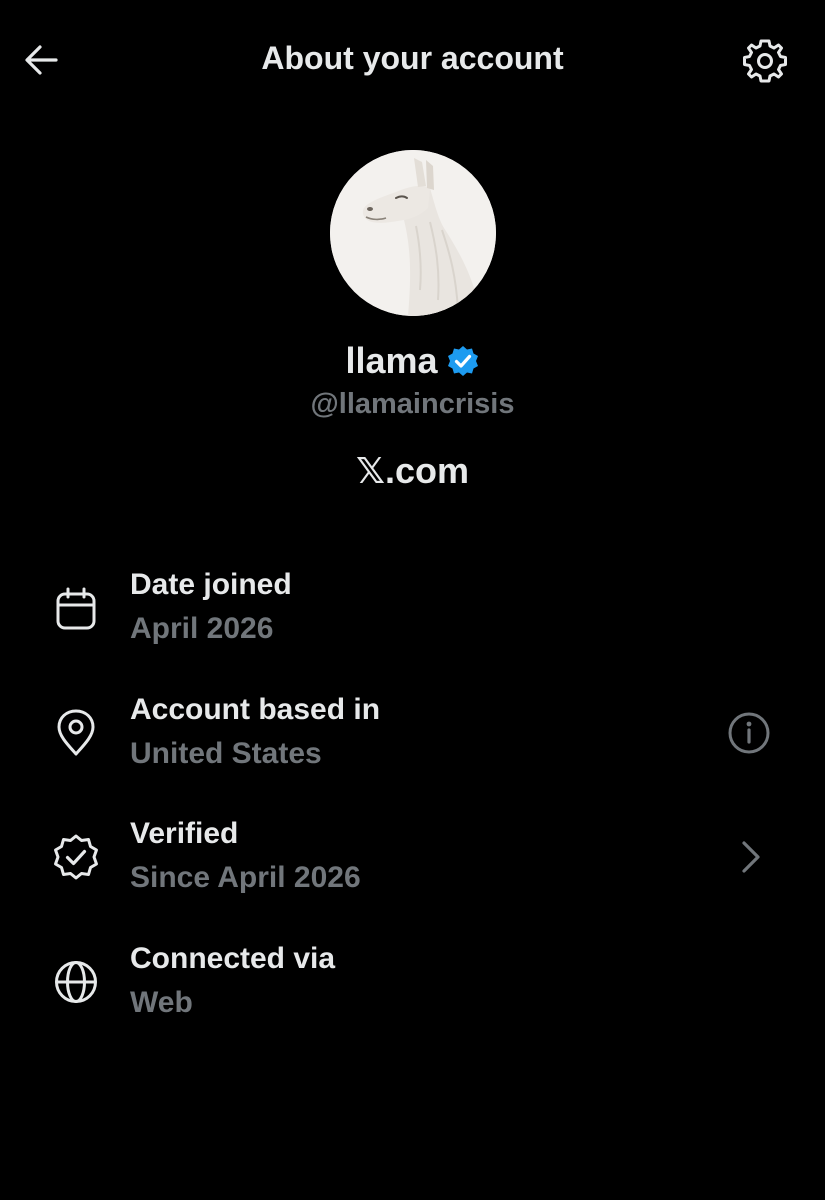 Image resolution: width=825 pixels, height=1200 pixels. What do you see at coordinates (226, 753) in the screenshot?
I see `account-based-in-value: United States` at bounding box center [226, 753].